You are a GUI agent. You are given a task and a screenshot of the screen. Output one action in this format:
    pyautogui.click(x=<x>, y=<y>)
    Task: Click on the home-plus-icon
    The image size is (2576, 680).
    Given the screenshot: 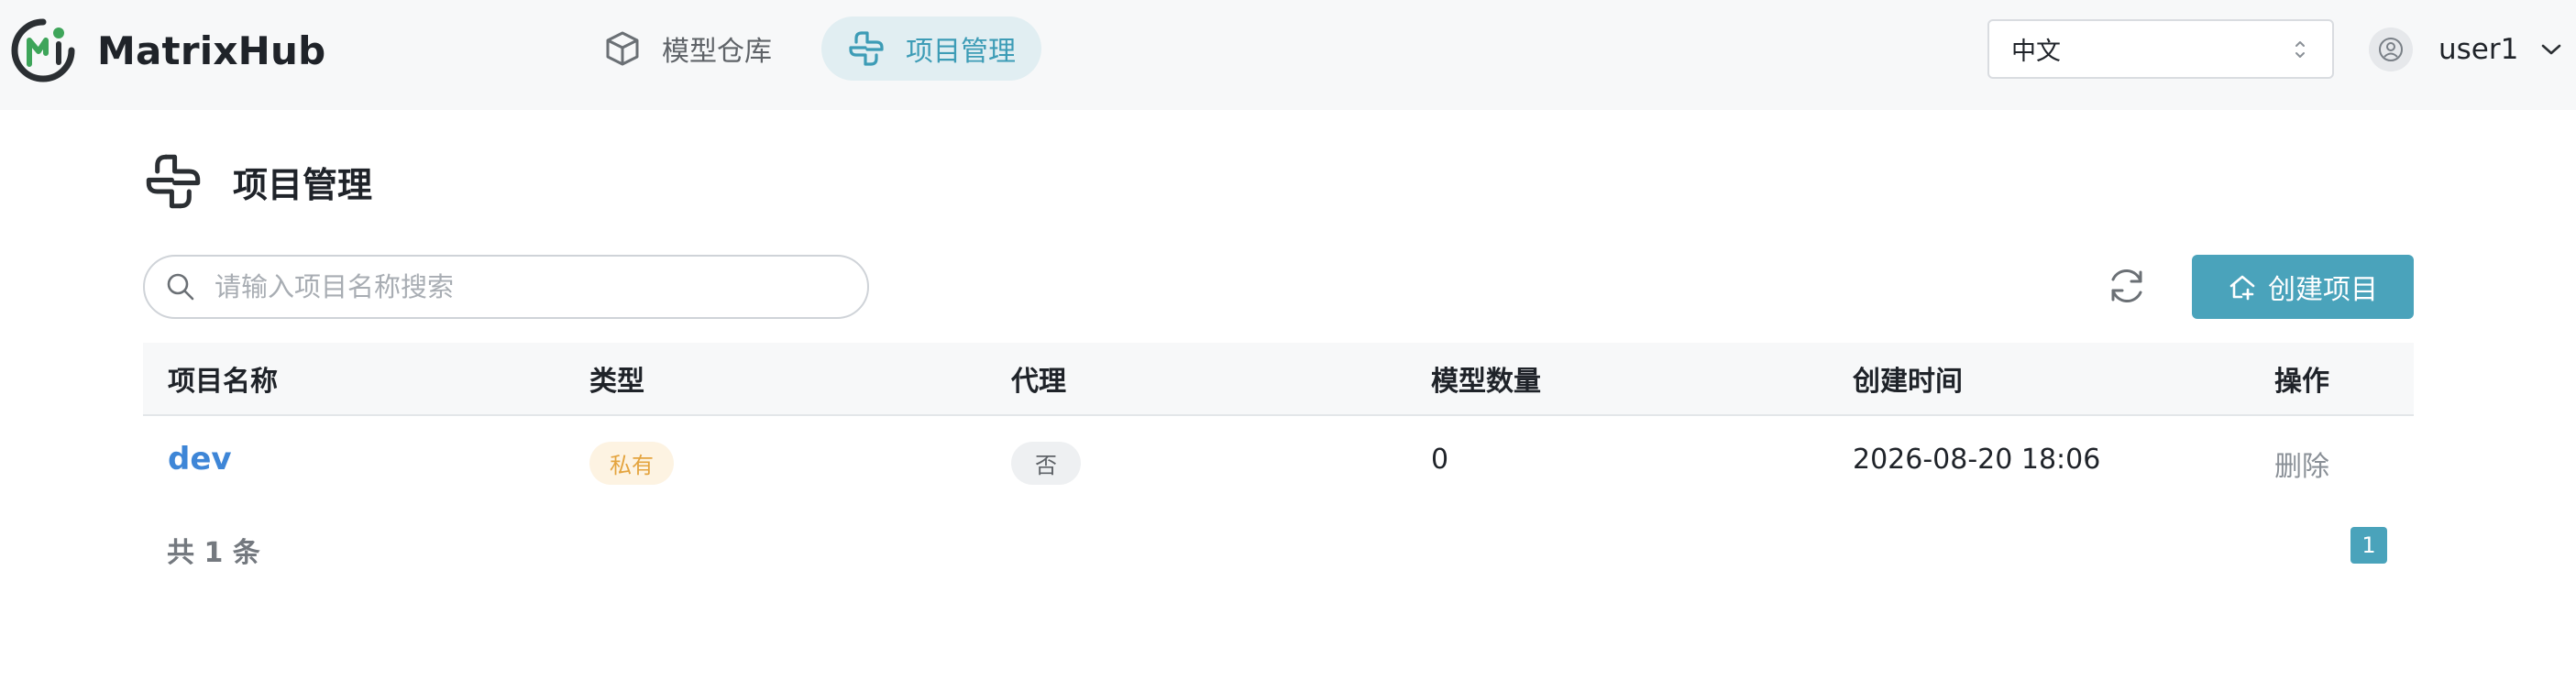 What is the action you would take?
    pyautogui.click(x=2242, y=288)
    